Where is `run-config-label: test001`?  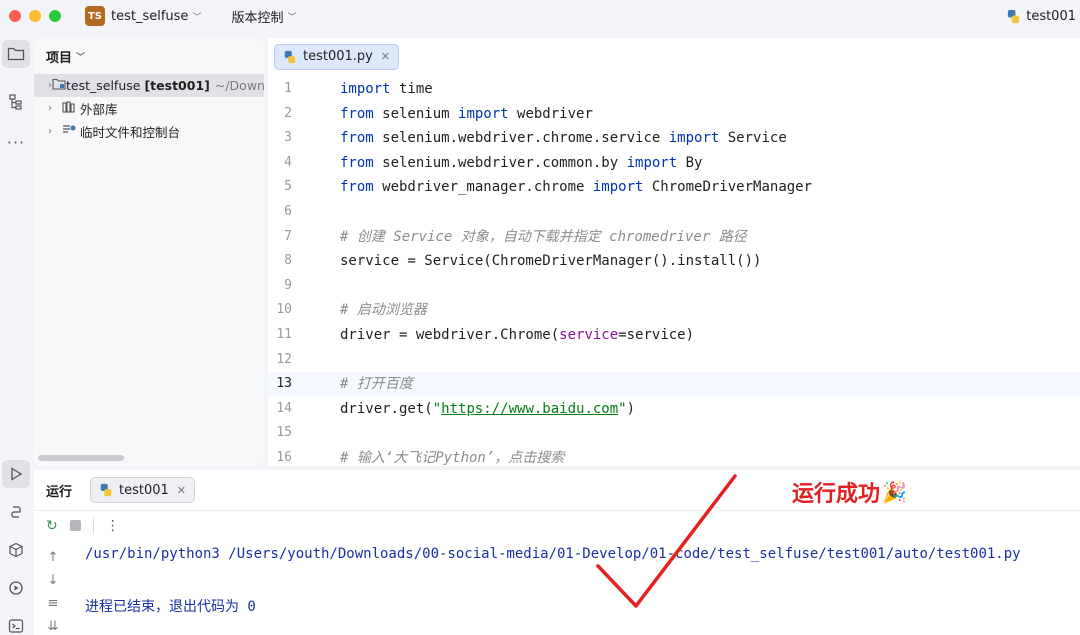 run-config-label: test001 is located at coordinates (1051, 16).